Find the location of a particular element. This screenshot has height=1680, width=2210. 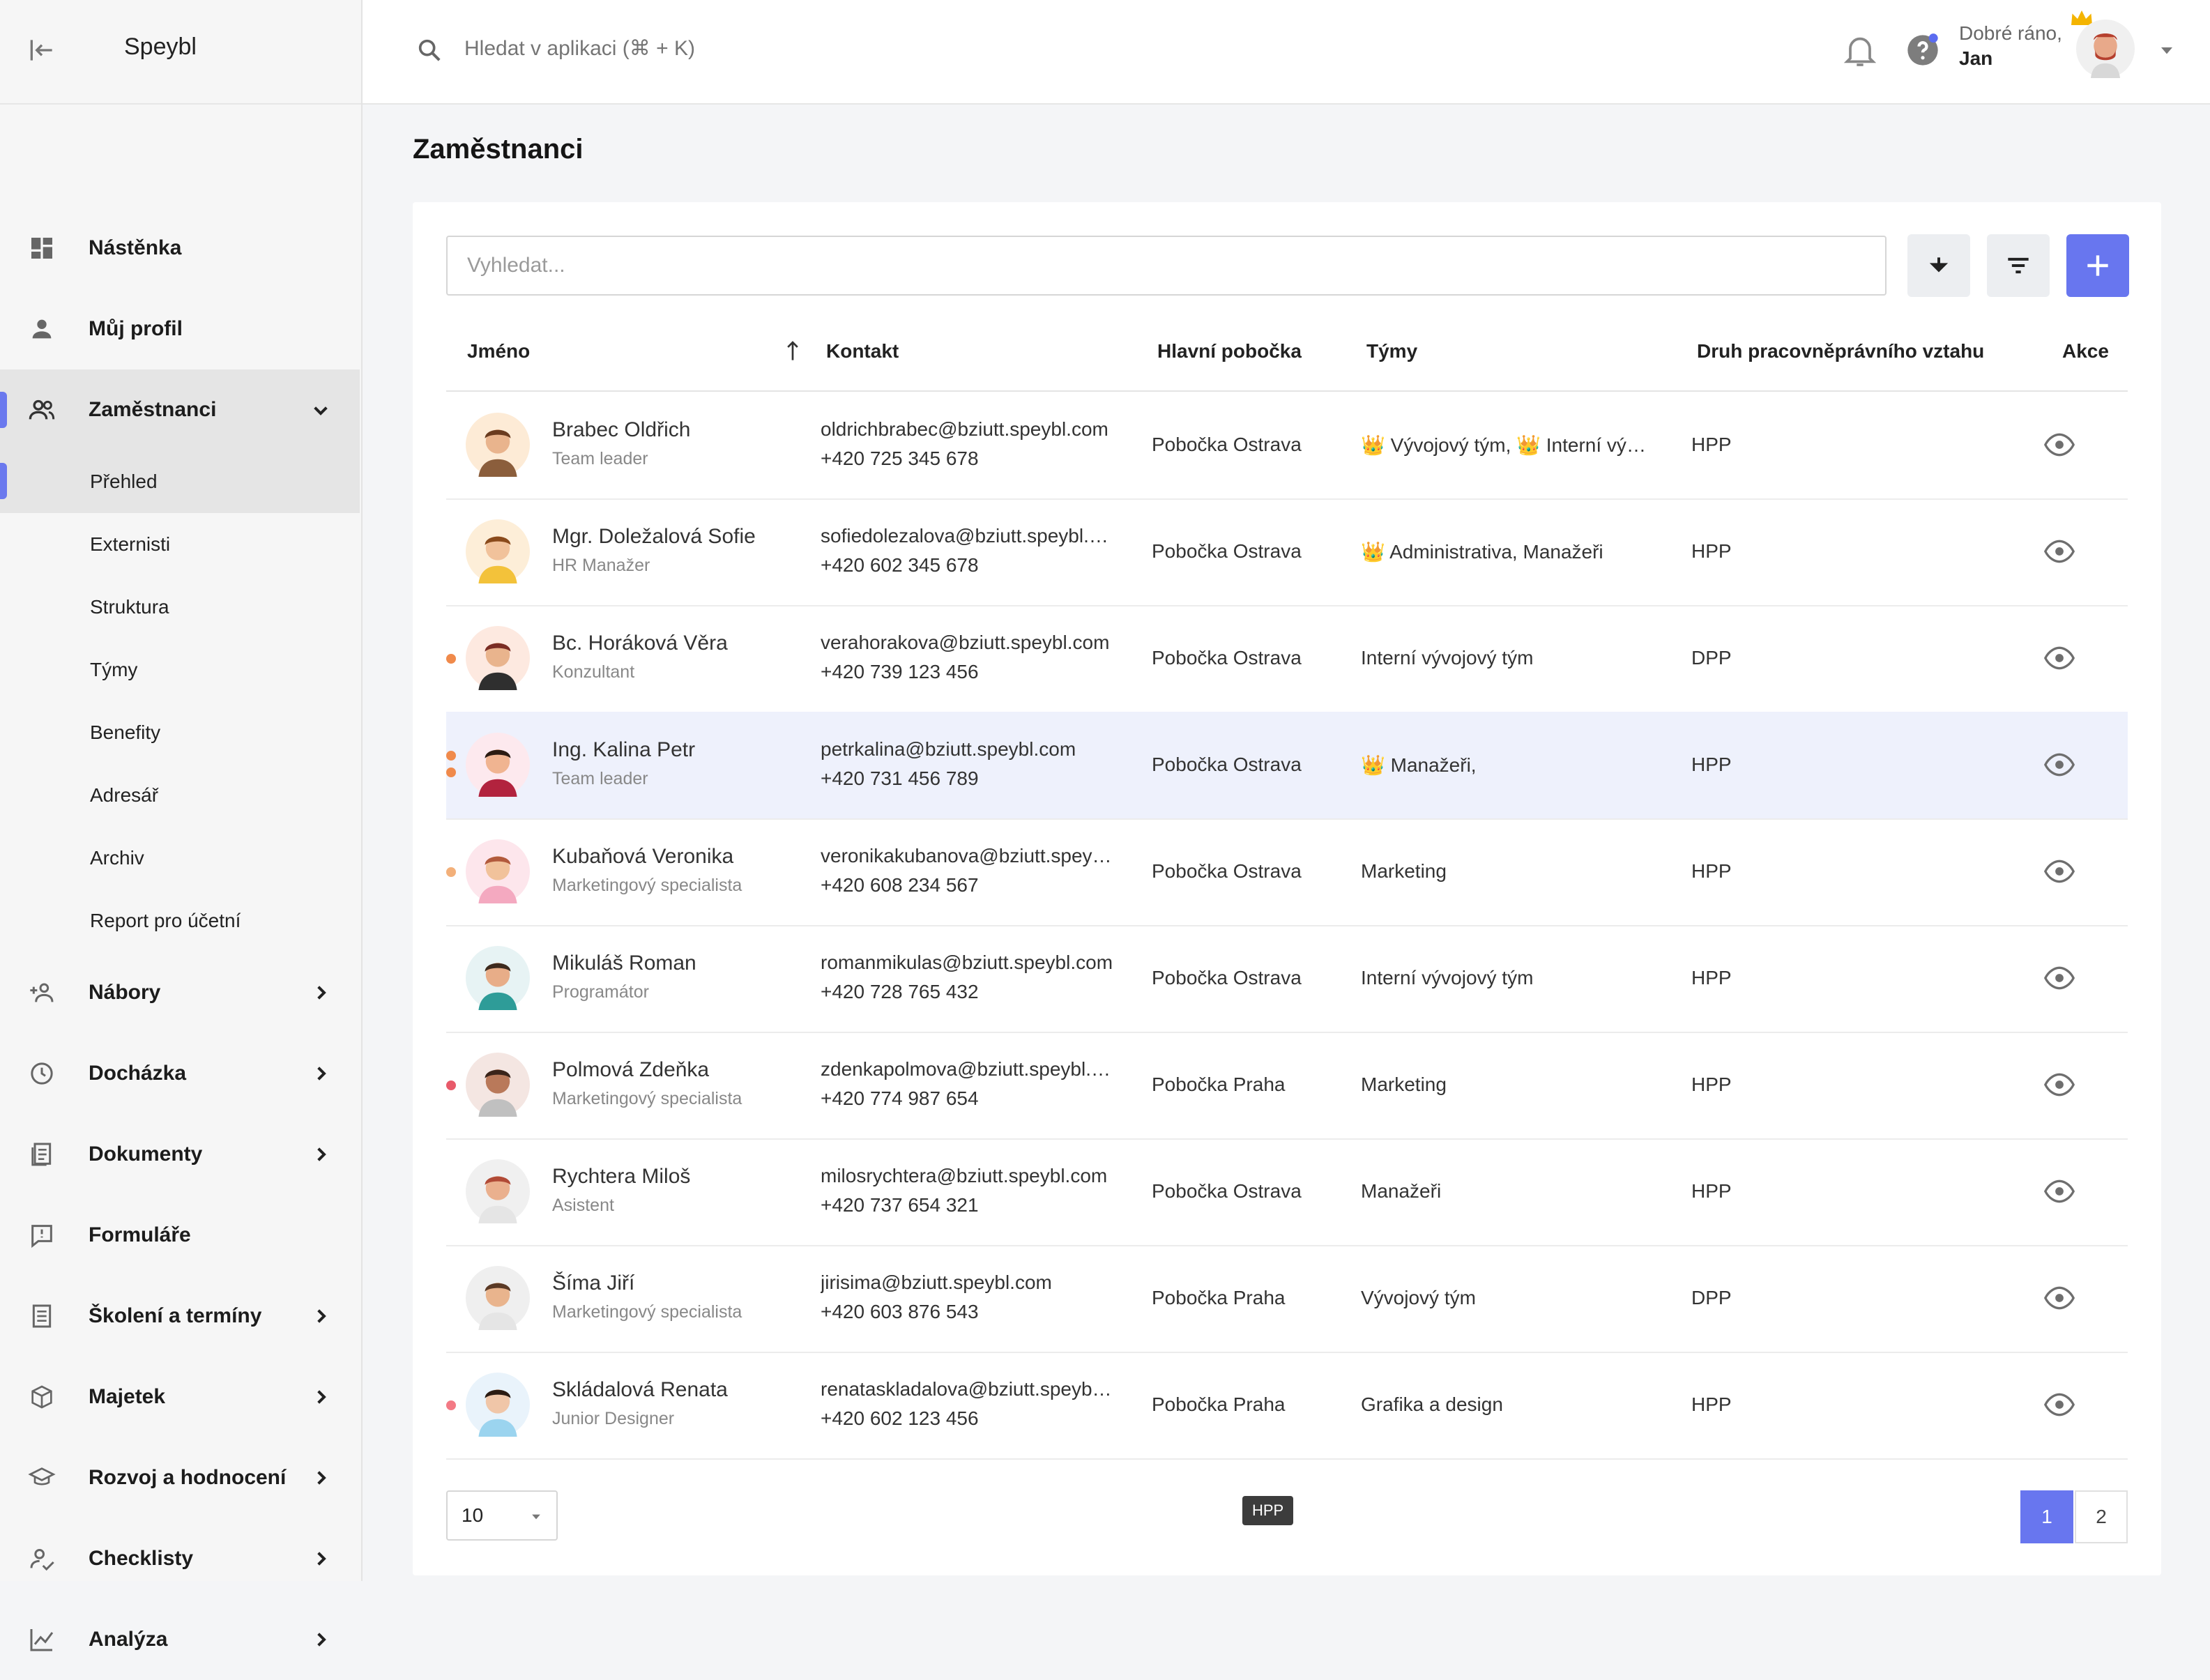

employee-email: jirisima@bziutt.speybl.com is located at coordinates (967, 1283).